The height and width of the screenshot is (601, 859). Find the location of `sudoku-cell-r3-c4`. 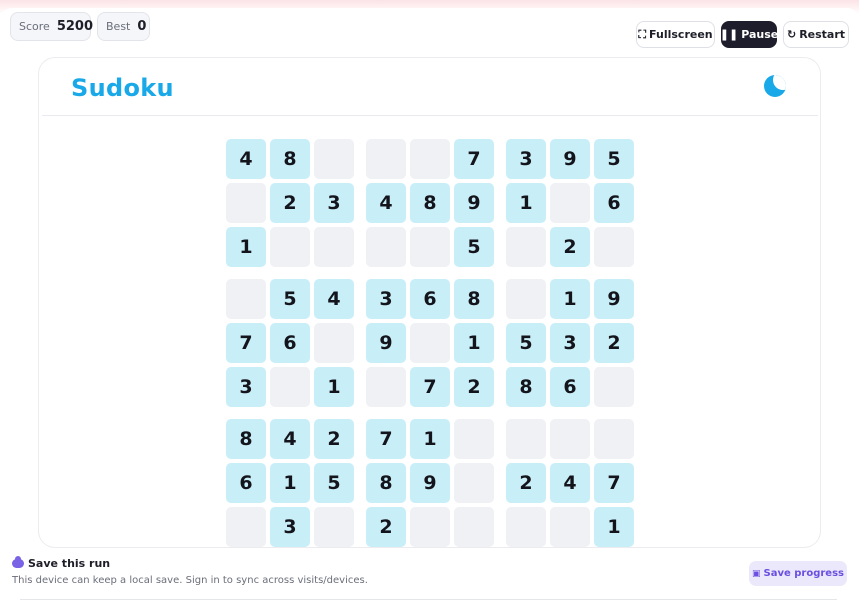

sudoku-cell-r3-c4 is located at coordinates (386, 247).